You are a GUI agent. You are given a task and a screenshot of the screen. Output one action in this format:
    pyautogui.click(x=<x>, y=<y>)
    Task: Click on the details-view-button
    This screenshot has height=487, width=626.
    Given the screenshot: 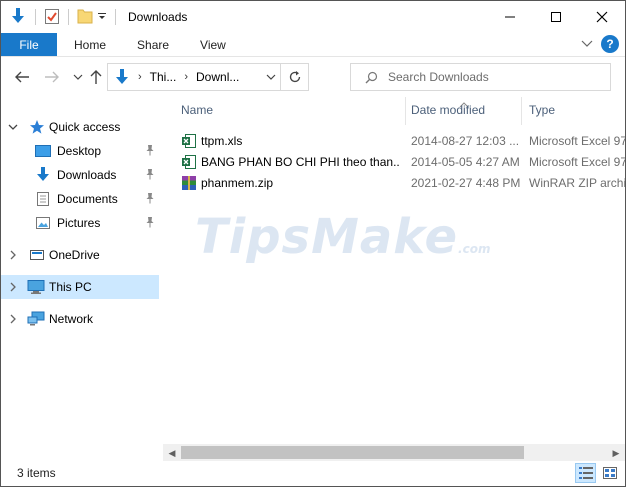 What is the action you would take?
    pyautogui.click(x=585, y=473)
    